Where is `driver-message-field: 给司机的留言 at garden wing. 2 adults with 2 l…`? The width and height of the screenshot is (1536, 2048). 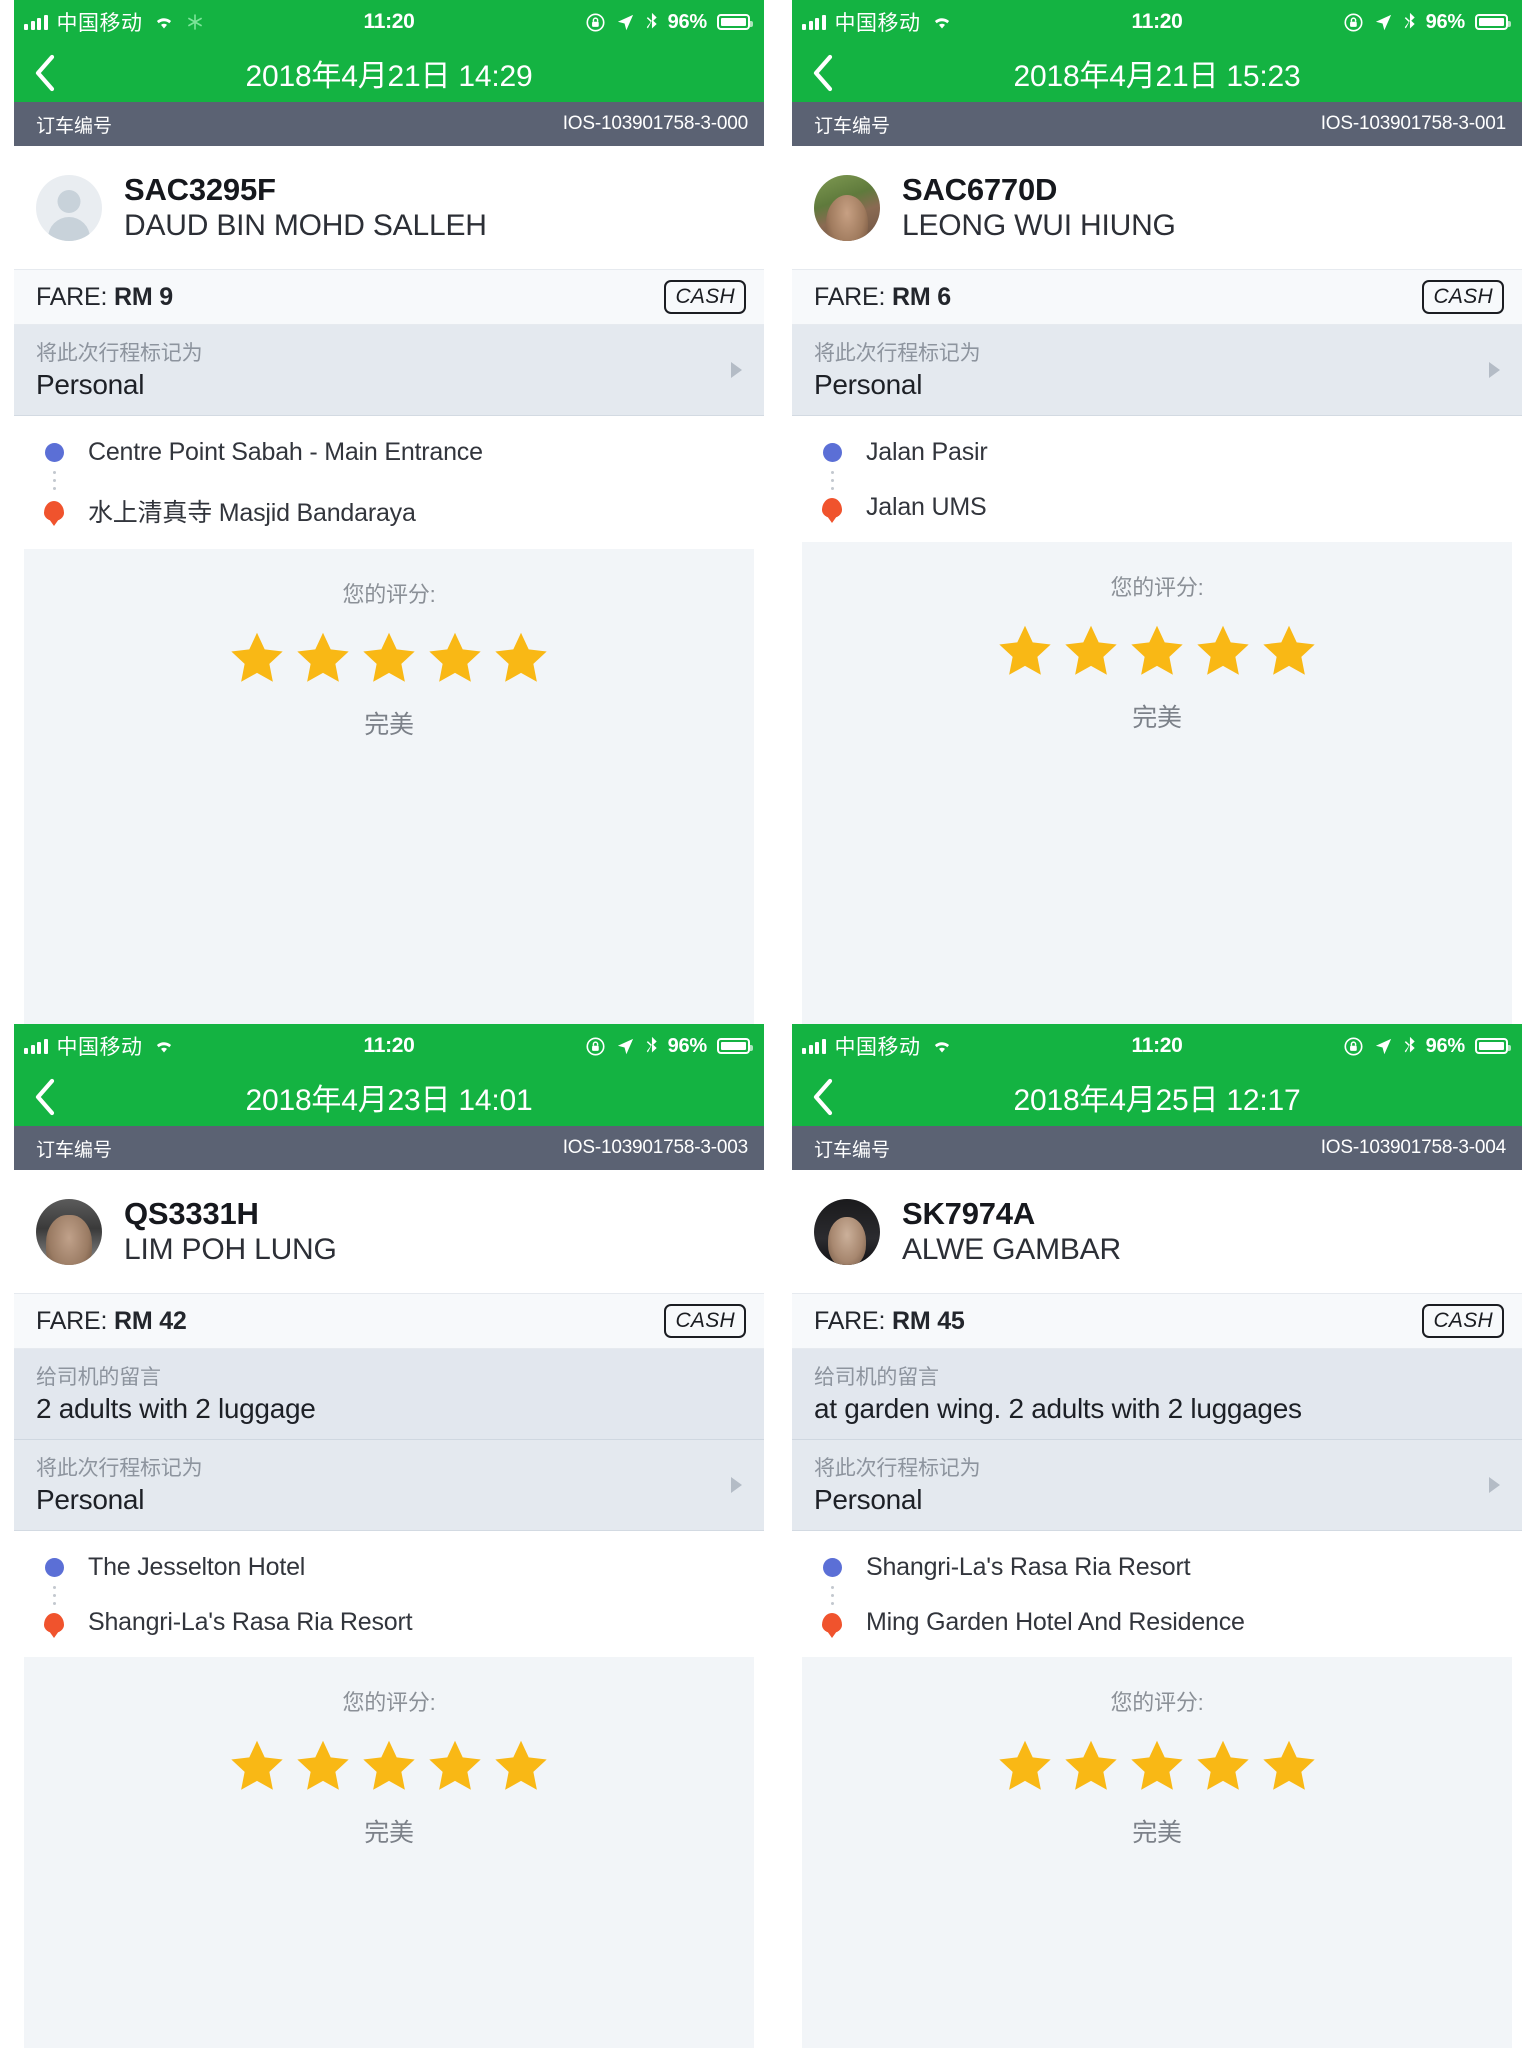 driver-message-field: 给司机的留言 at garden wing. 2 adults with 2 l… is located at coordinates (1157, 1394).